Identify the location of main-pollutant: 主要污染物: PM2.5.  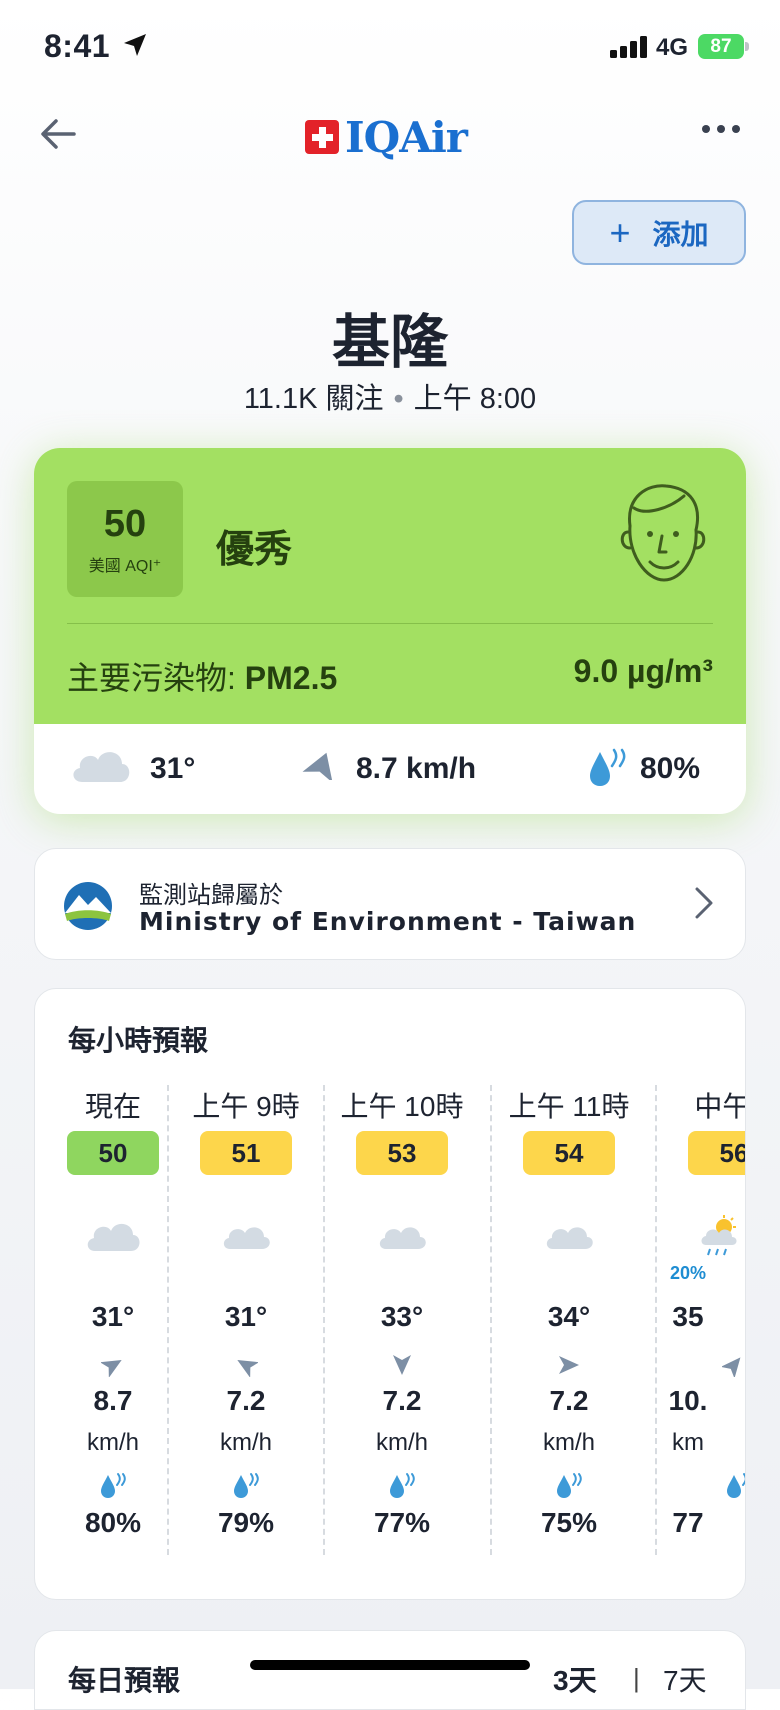
(202, 676).